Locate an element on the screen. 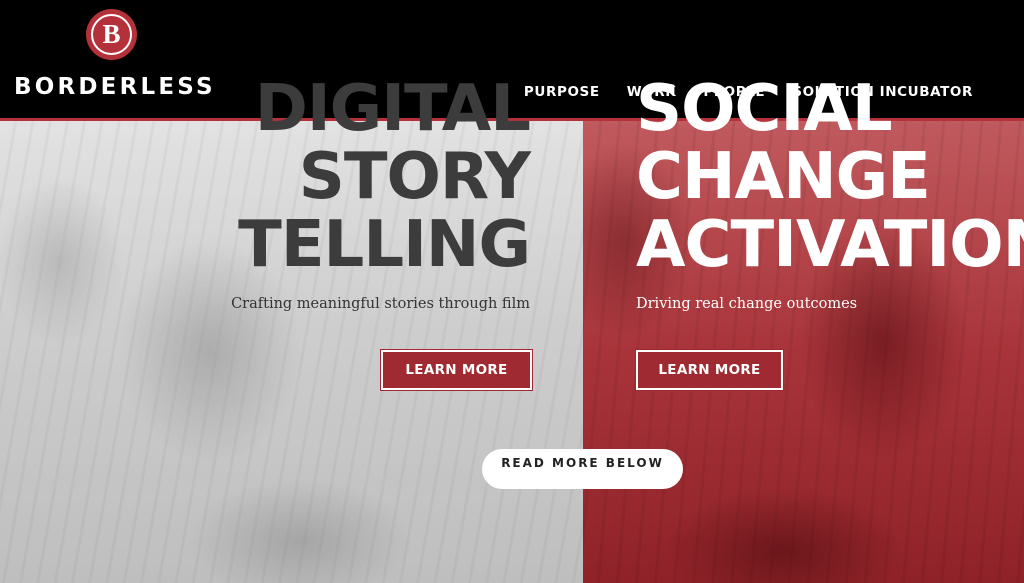  headline-line: STORY is located at coordinates (414, 177).